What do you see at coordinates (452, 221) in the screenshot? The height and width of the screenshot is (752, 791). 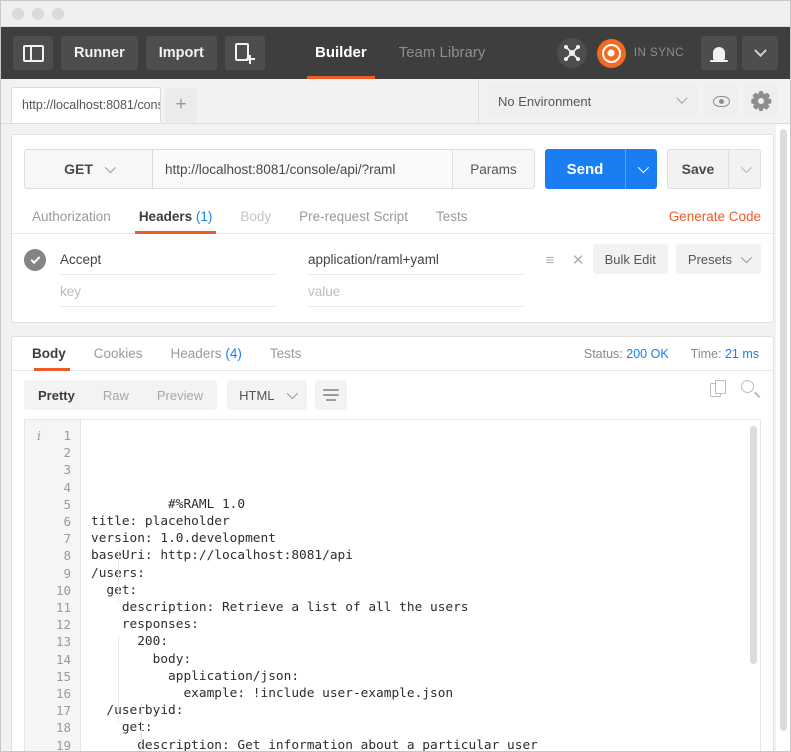 I see `request-tab-tests: Tests` at bounding box center [452, 221].